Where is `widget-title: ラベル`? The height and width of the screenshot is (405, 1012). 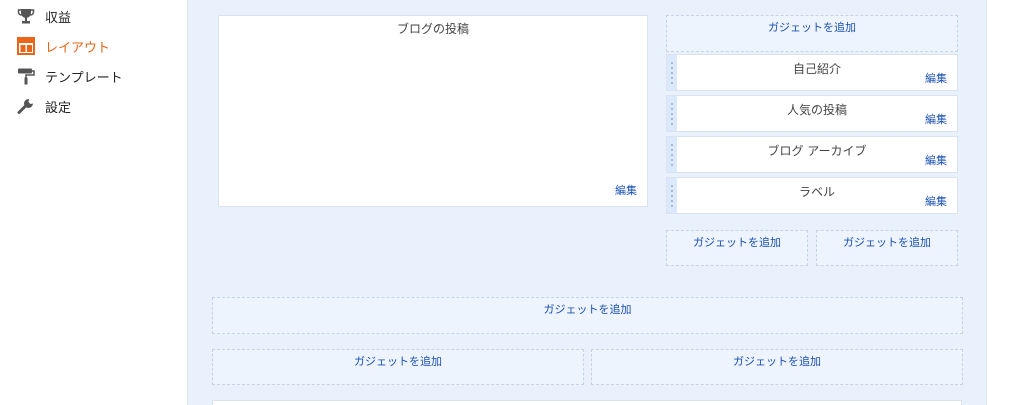
widget-title: ラベル is located at coordinates (816, 192).